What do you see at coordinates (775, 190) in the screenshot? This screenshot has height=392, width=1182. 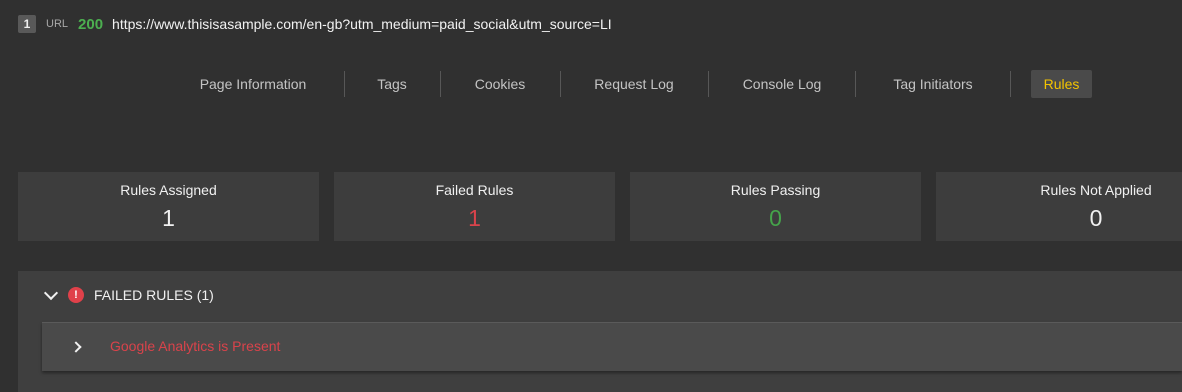 I see `rules-passing-label: Rules Passing` at bounding box center [775, 190].